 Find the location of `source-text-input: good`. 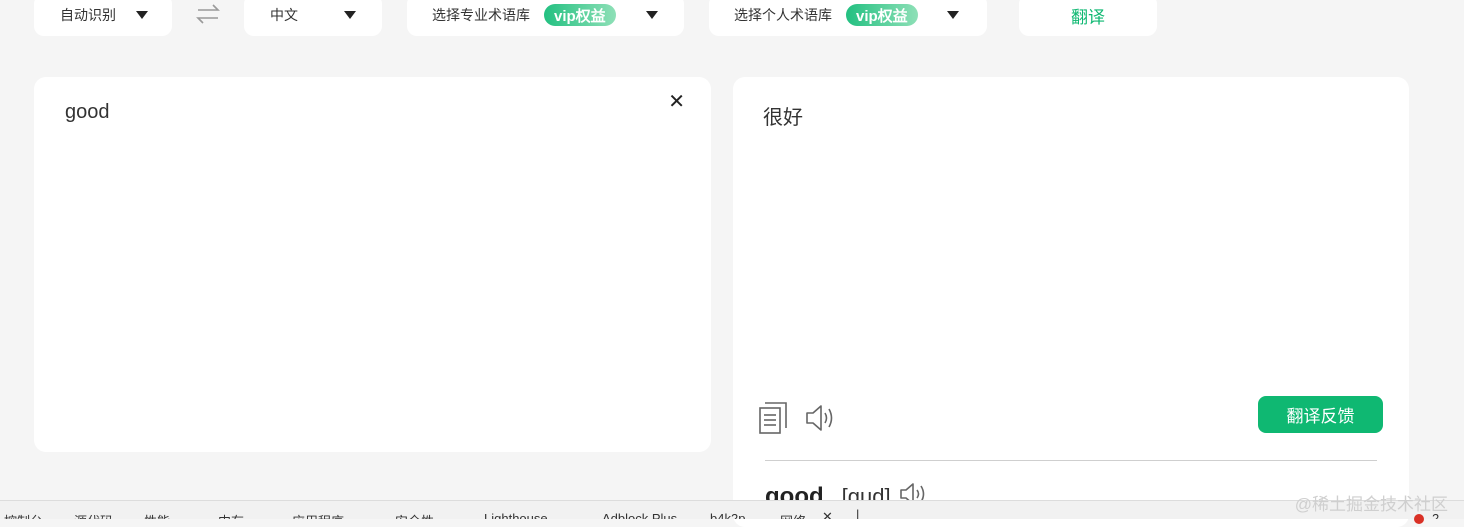

source-text-input: good is located at coordinates (87, 112).